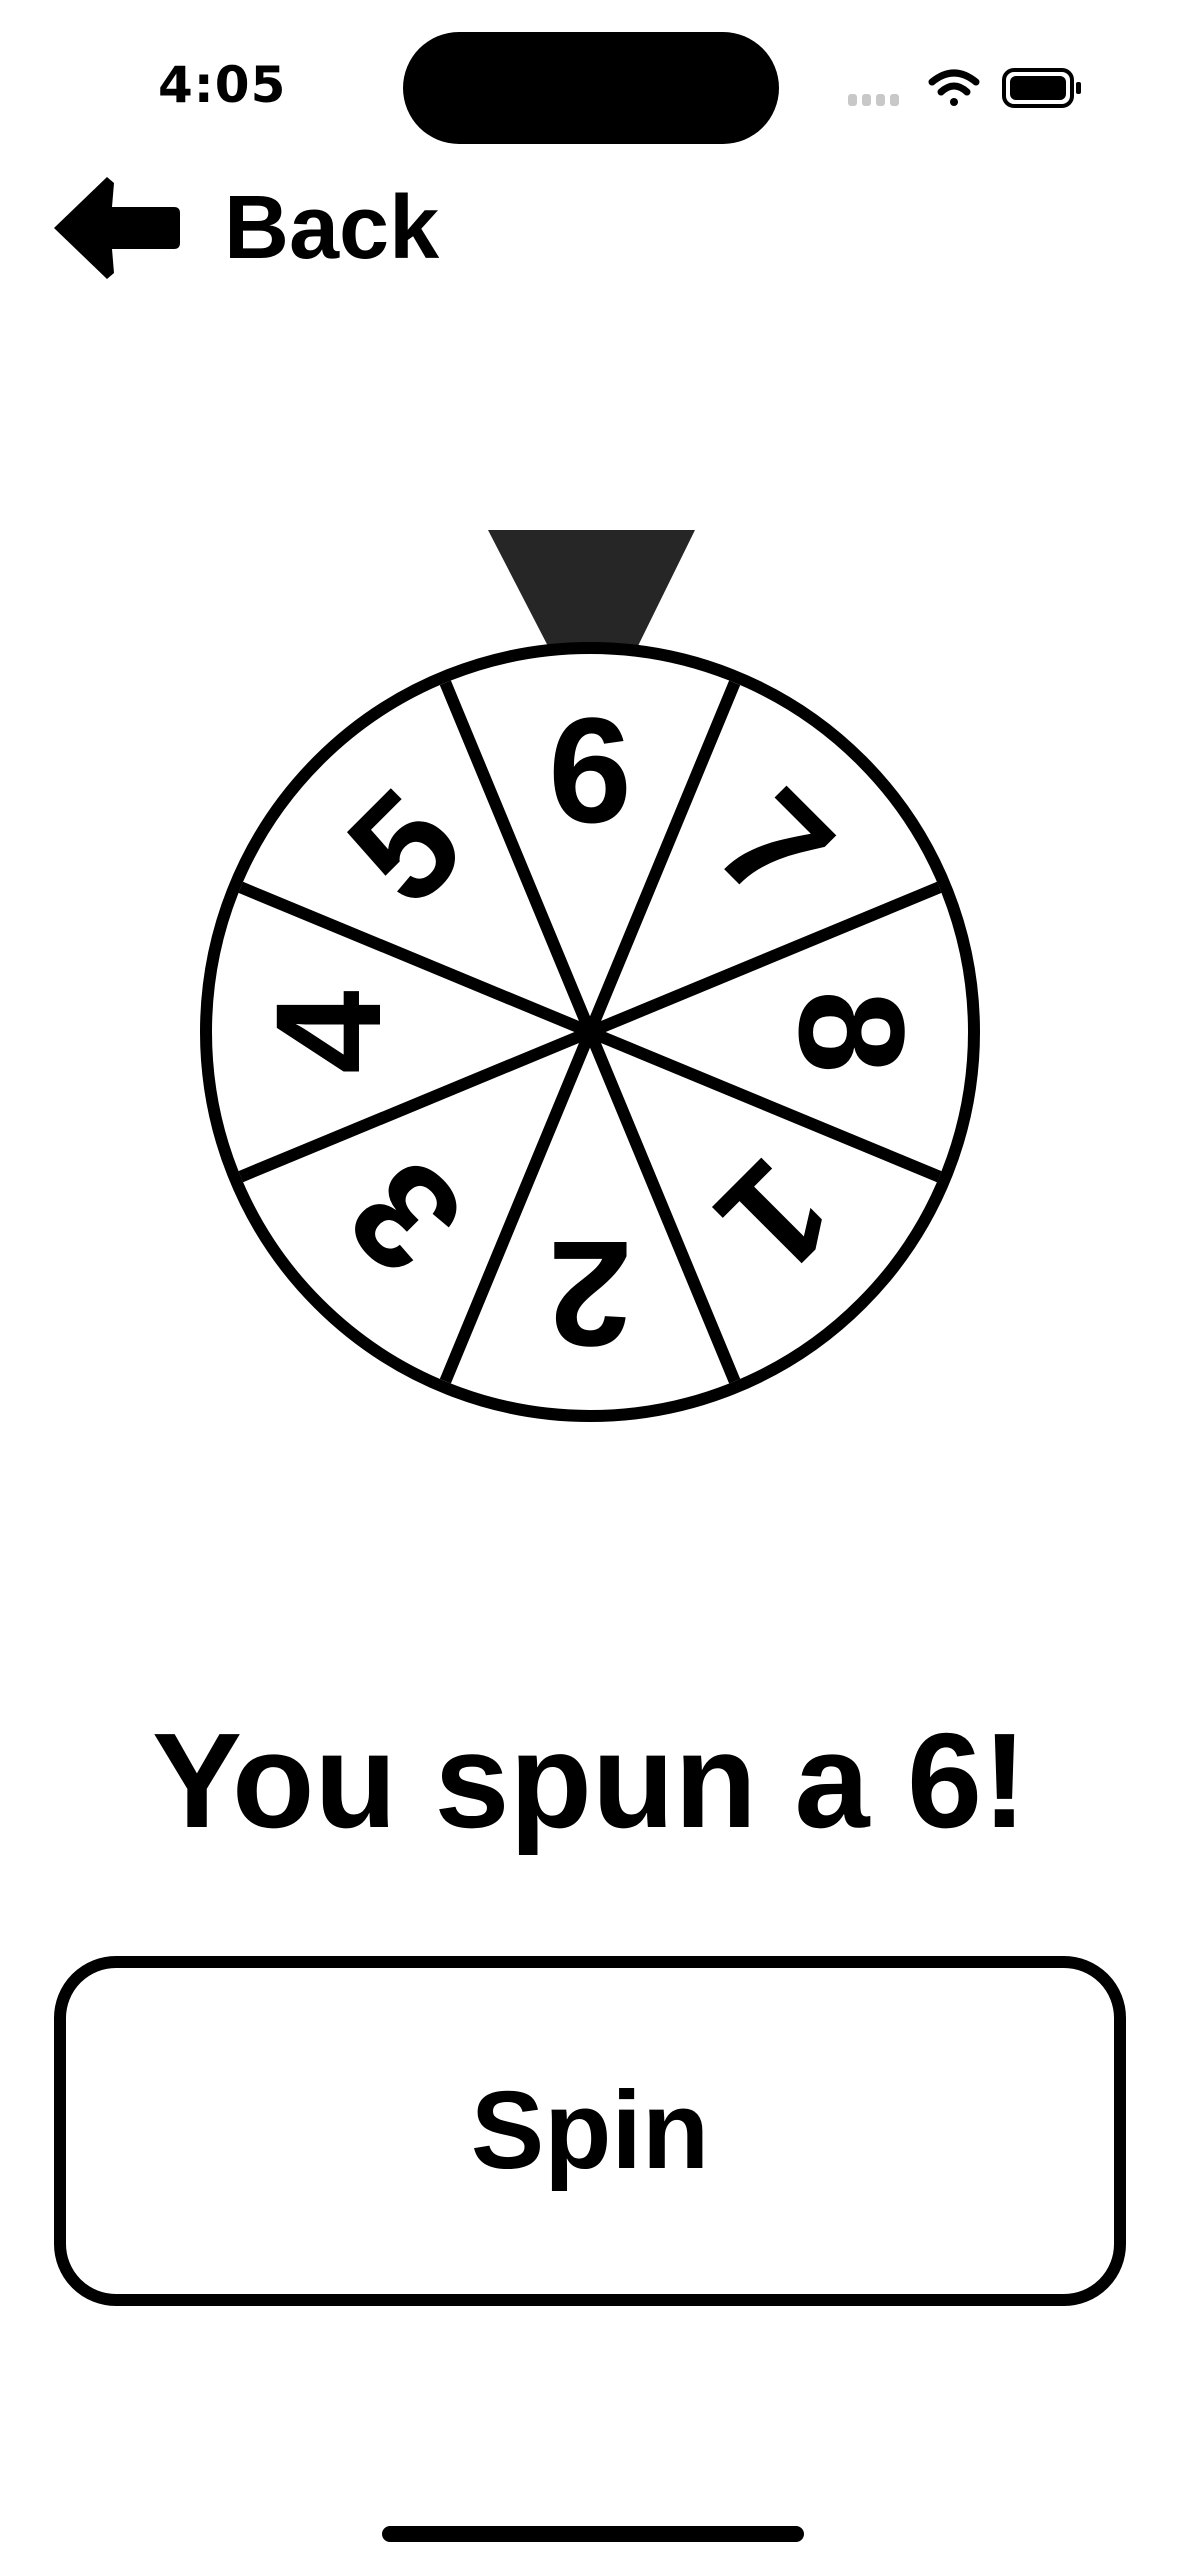 The image size is (1179, 2556). What do you see at coordinates (222, 85) in the screenshot?
I see `status-time: 4:05` at bounding box center [222, 85].